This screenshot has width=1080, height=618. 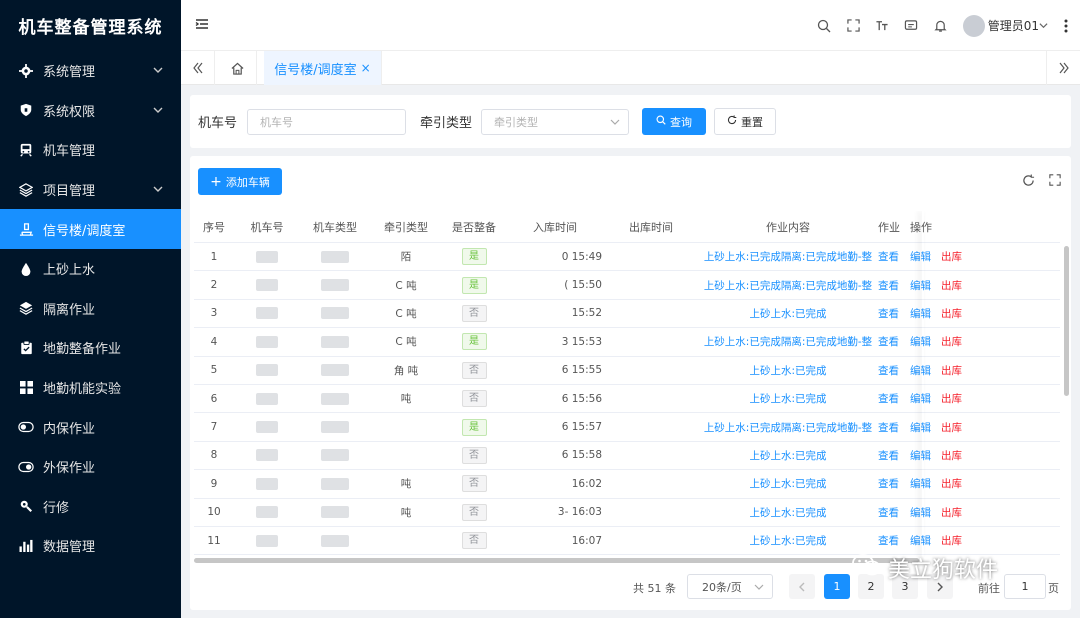 I want to click on close-icon: ×, so click(x=366, y=68).